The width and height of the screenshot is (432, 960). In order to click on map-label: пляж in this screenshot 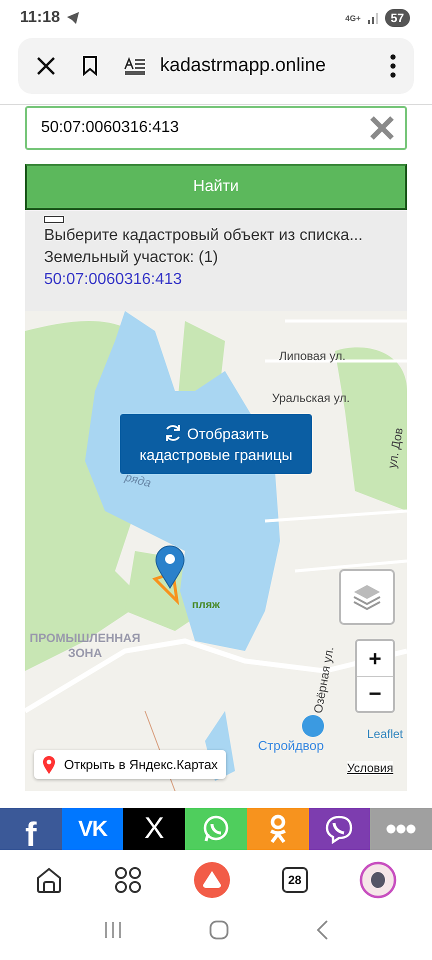, I will do `click(206, 605)`.